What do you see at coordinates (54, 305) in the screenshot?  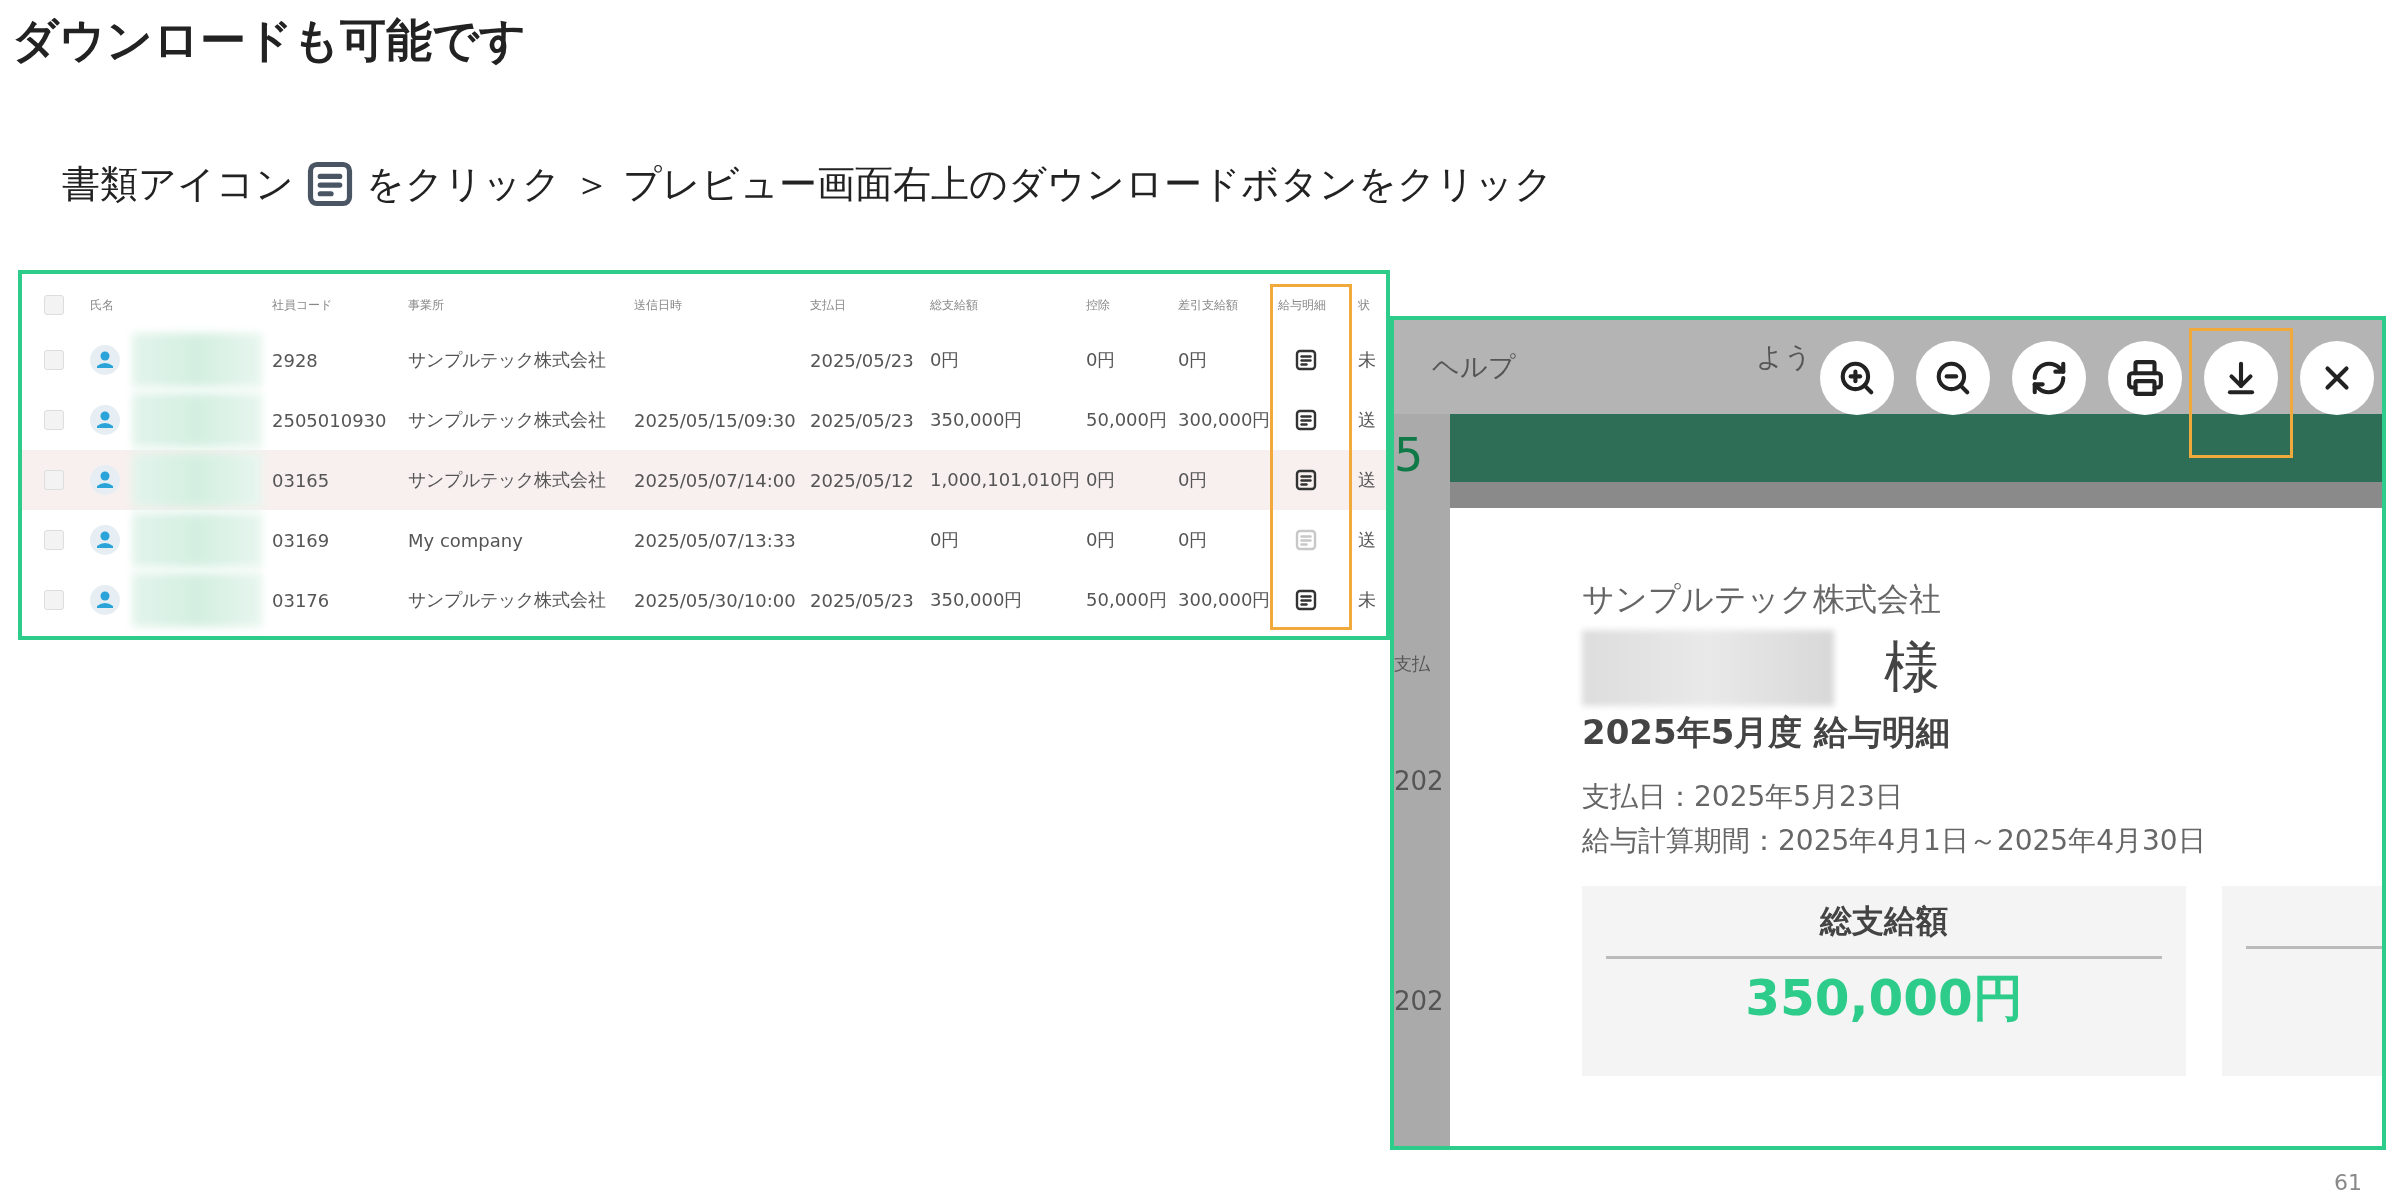 I see `select-all-checkbox` at bounding box center [54, 305].